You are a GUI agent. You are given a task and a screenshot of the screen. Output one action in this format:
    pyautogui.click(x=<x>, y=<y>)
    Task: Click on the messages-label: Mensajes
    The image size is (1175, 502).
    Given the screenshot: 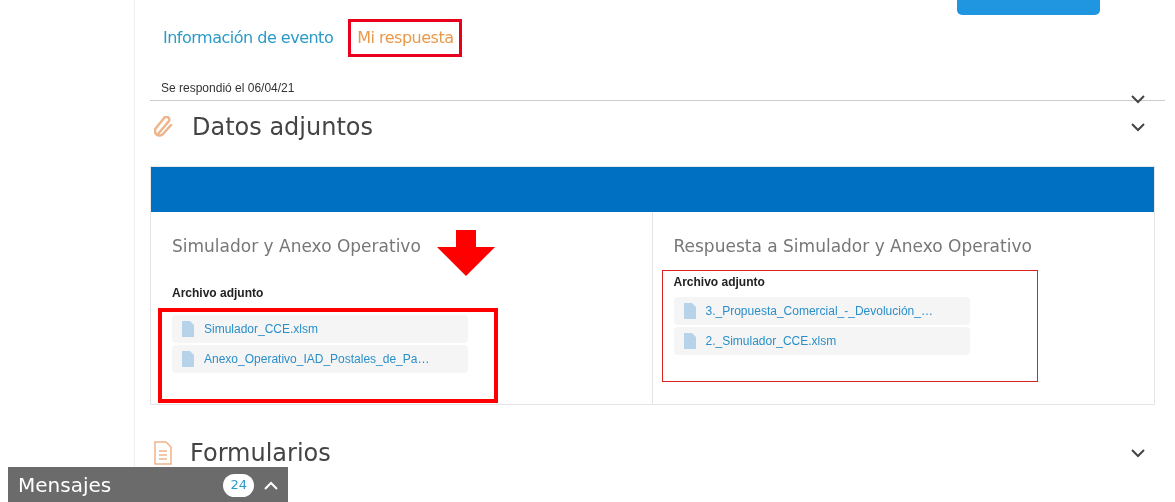 What is the action you would take?
    pyautogui.click(x=65, y=485)
    